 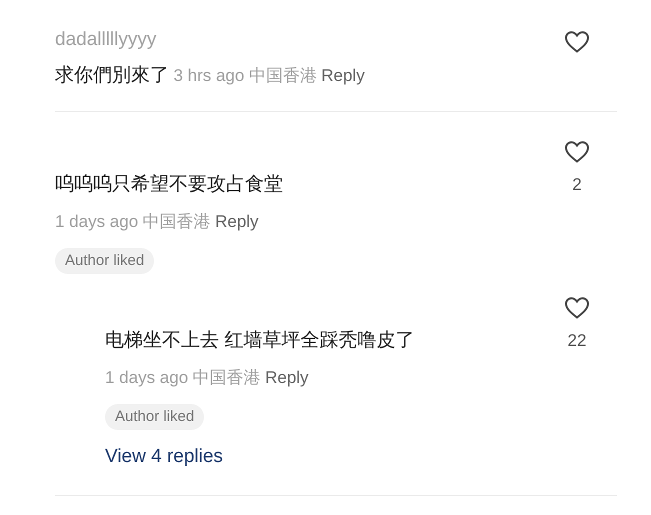 I want to click on comment-time: 3 hrs ago, so click(x=208, y=75).